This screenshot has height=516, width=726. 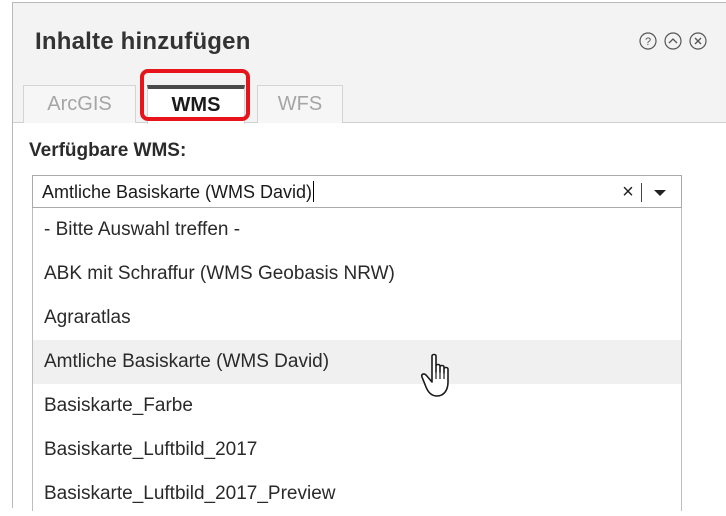 What do you see at coordinates (698, 41) in the screenshot?
I see `close-icon` at bounding box center [698, 41].